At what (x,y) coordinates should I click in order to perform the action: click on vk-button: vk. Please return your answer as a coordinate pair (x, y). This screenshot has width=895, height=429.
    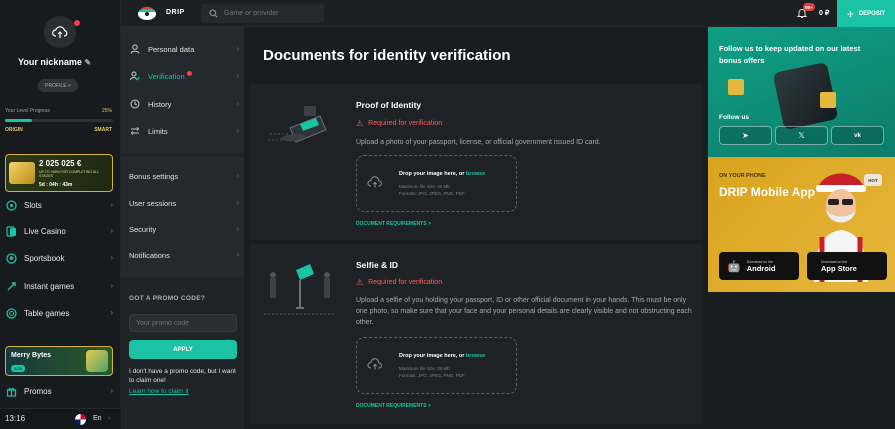
    Looking at the image, I should click on (857, 135).